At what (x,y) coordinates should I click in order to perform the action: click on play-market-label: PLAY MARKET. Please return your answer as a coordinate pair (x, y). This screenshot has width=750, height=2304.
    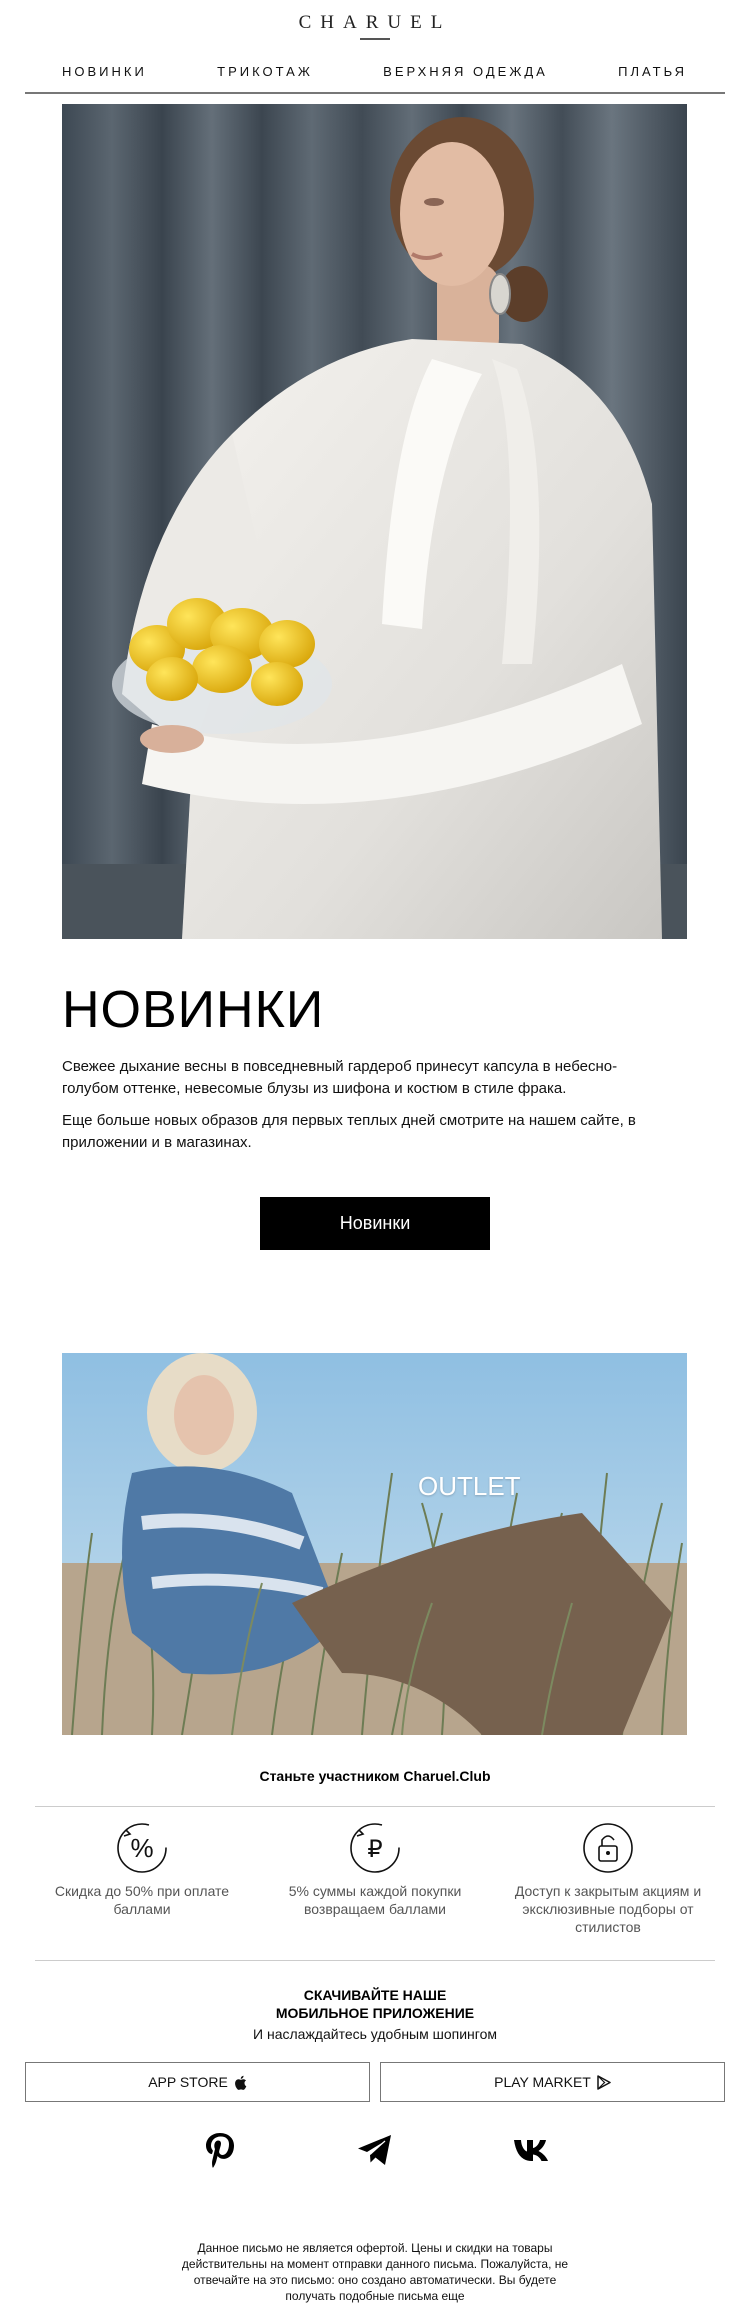
    Looking at the image, I should click on (542, 2082).